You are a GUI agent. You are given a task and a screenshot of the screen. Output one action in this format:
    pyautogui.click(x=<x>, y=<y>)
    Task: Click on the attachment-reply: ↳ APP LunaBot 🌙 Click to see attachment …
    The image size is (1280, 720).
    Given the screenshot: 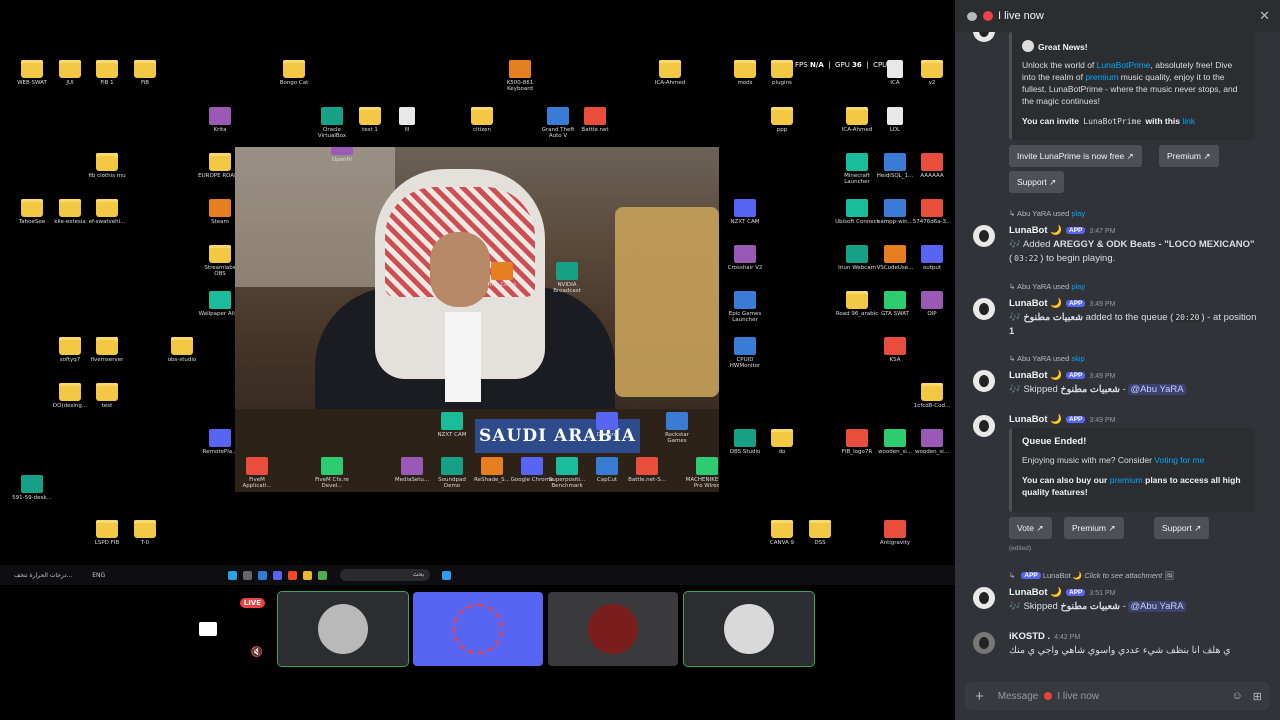 What is the action you would take?
    pyautogui.click(x=1091, y=575)
    